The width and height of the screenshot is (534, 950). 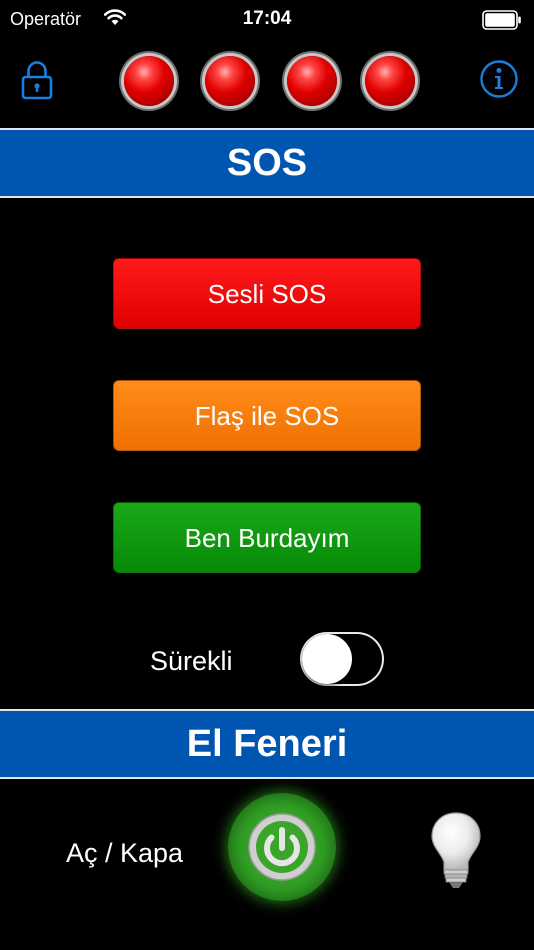 What do you see at coordinates (267, 537) in the screenshot?
I see `im-here-button: Ben Burdayım` at bounding box center [267, 537].